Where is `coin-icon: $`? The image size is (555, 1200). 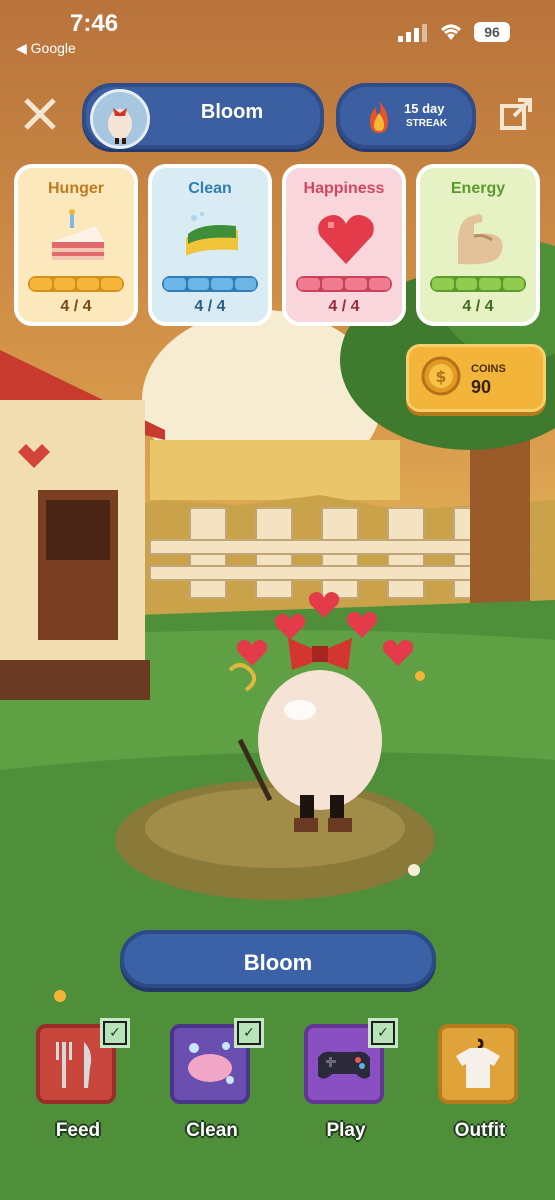 coin-icon: $ is located at coordinates (441, 376).